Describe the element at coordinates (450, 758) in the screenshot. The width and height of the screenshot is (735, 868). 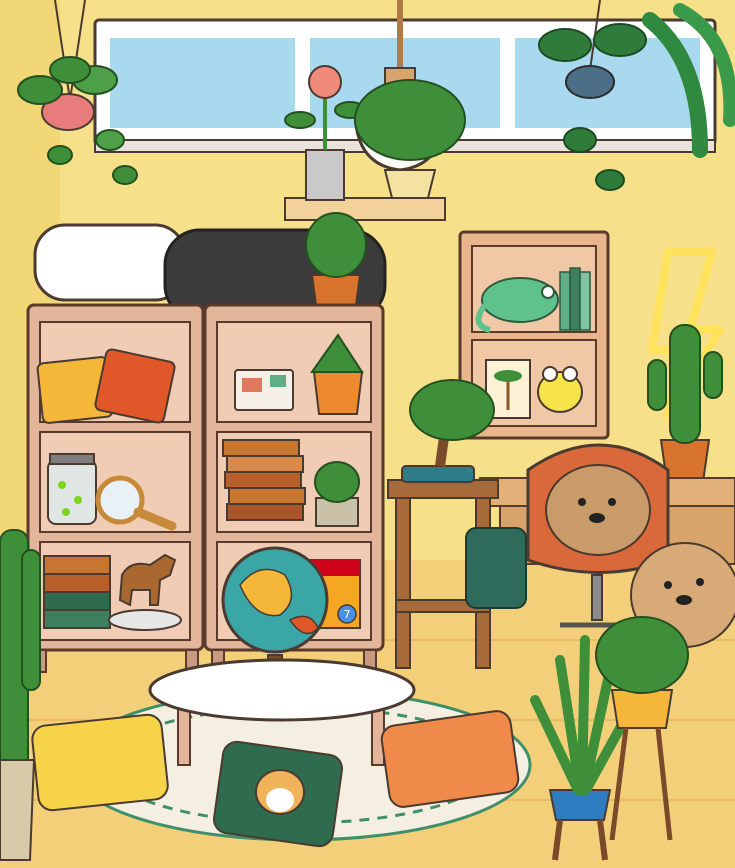
I see `floor-cushion-orange` at that location.